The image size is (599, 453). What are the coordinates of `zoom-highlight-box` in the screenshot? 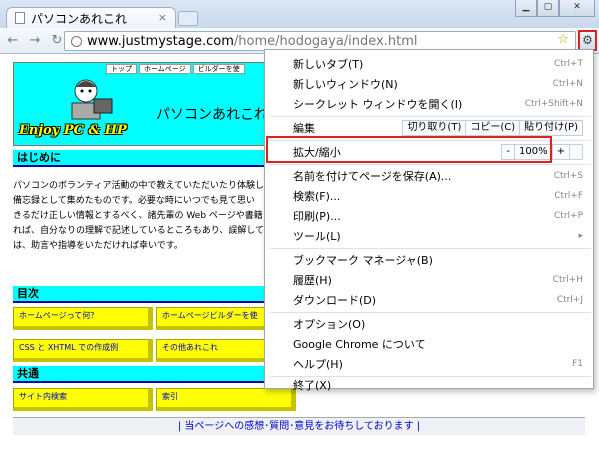 It's located at (409, 149).